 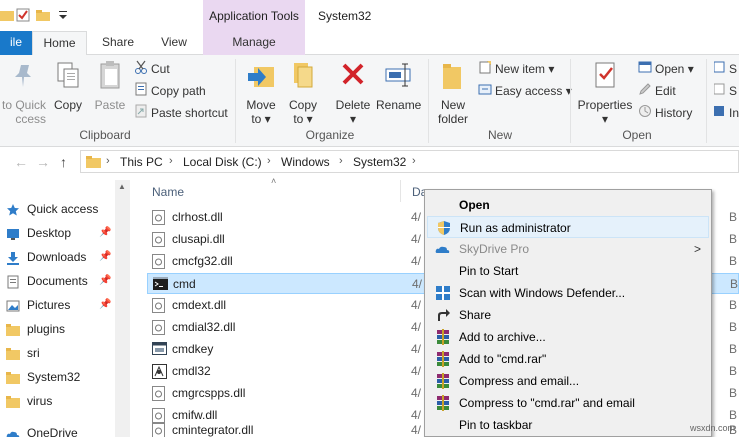 I want to click on nav-item-label: System32, so click(x=54, y=377).